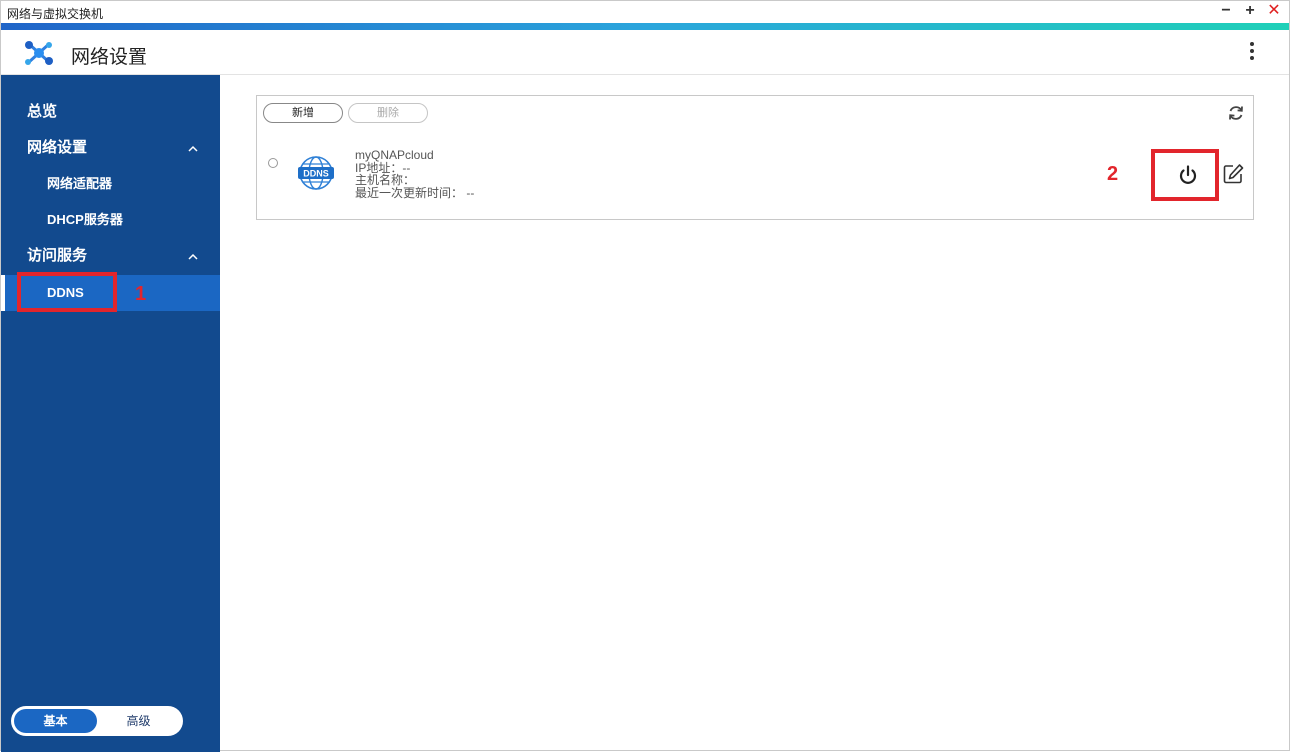 This screenshot has height=752, width=1290. Describe the element at coordinates (1226, 11) in the screenshot. I see `minimize-button: −` at that location.